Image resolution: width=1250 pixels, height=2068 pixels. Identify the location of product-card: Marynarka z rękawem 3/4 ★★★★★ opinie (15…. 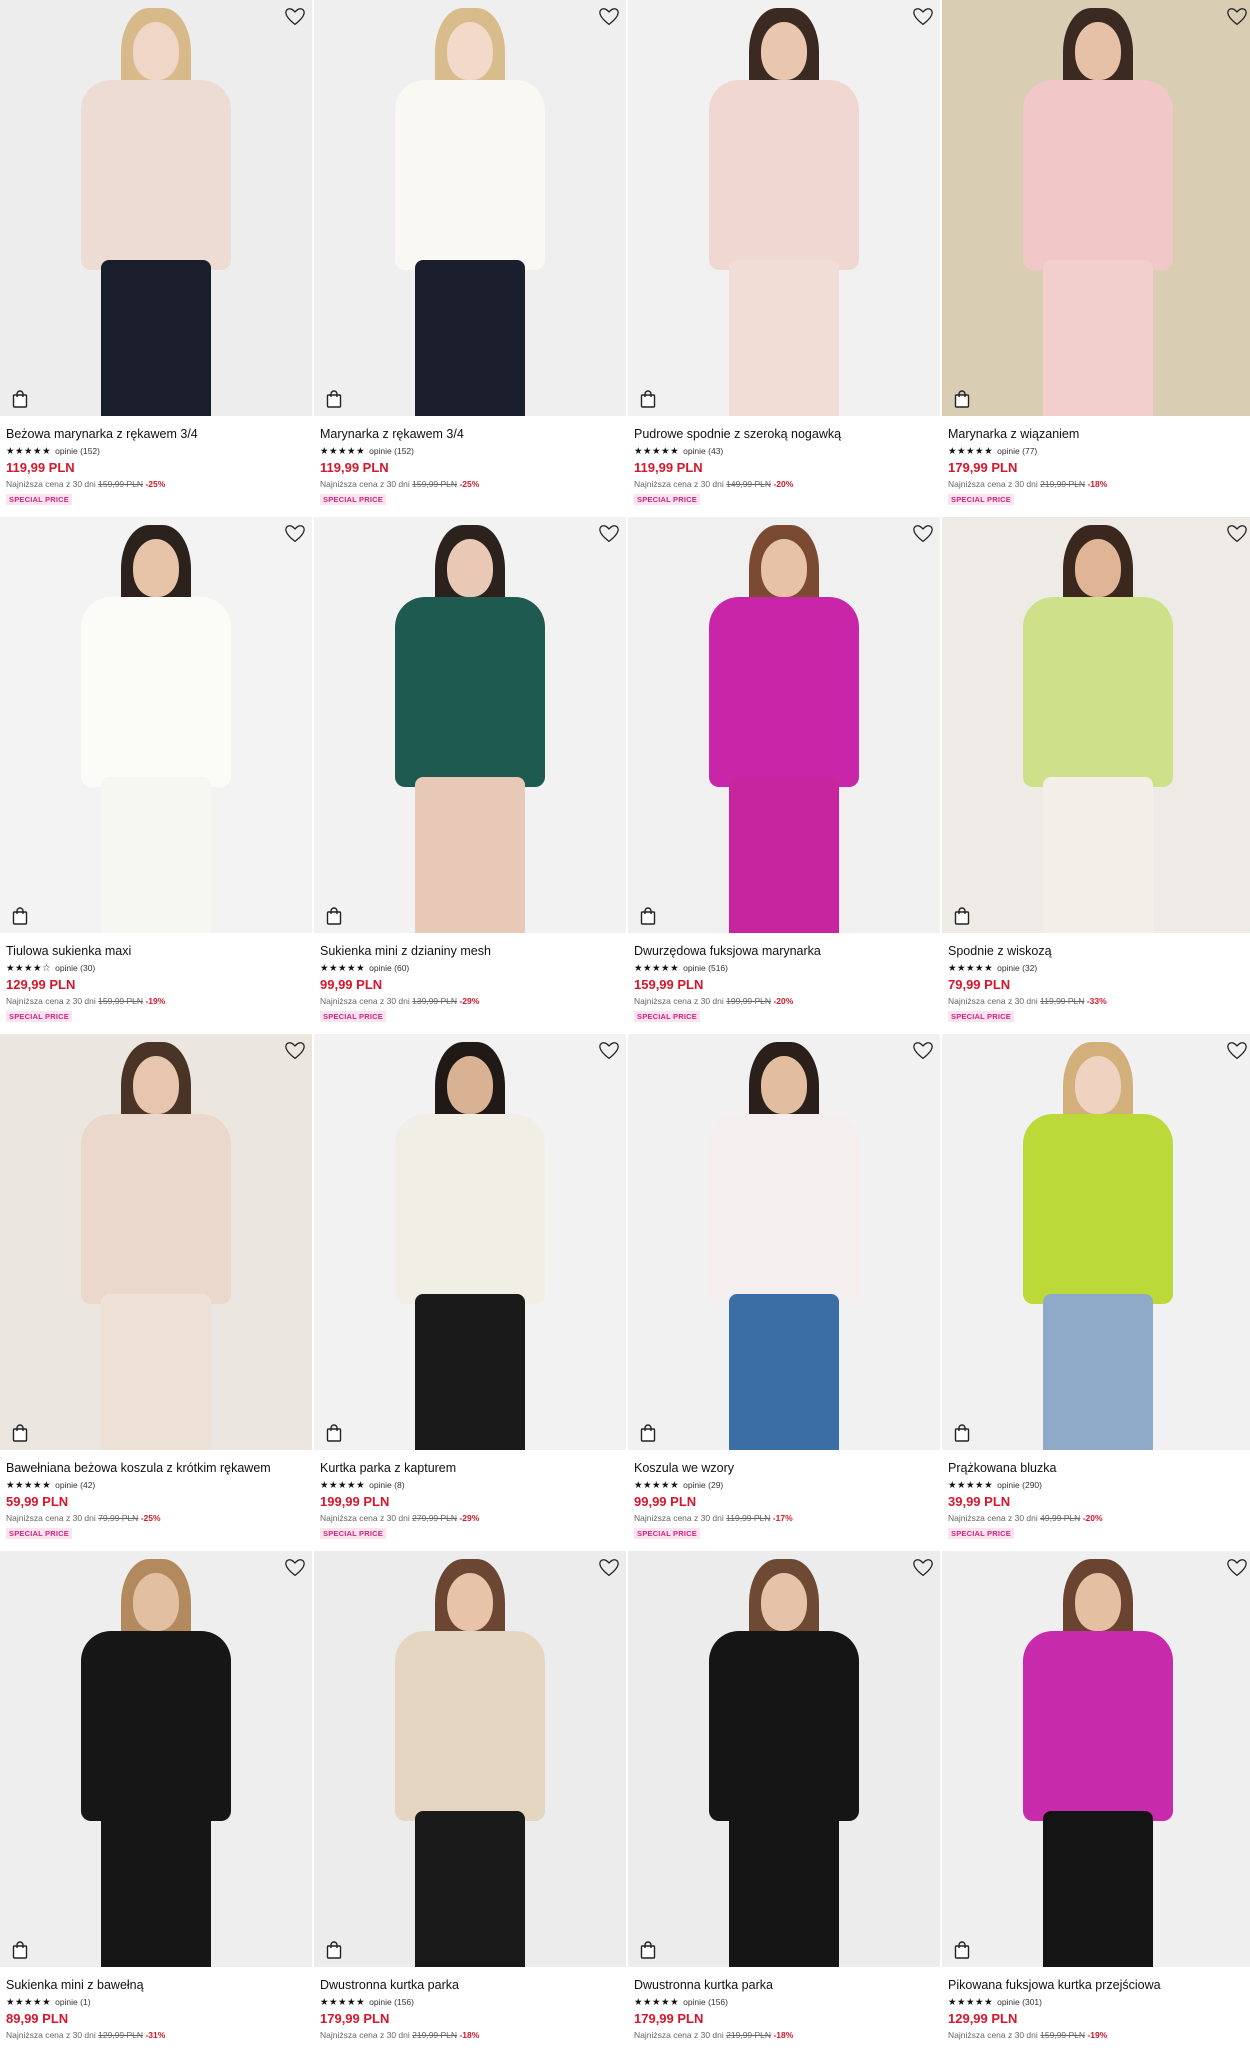
(470, 258).